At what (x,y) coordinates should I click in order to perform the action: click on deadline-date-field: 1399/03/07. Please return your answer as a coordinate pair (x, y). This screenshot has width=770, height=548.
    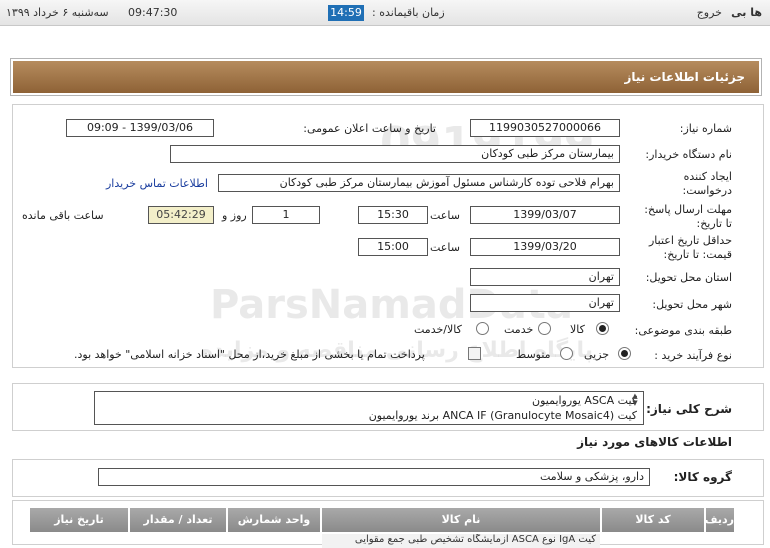
    Looking at the image, I should click on (545, 215).